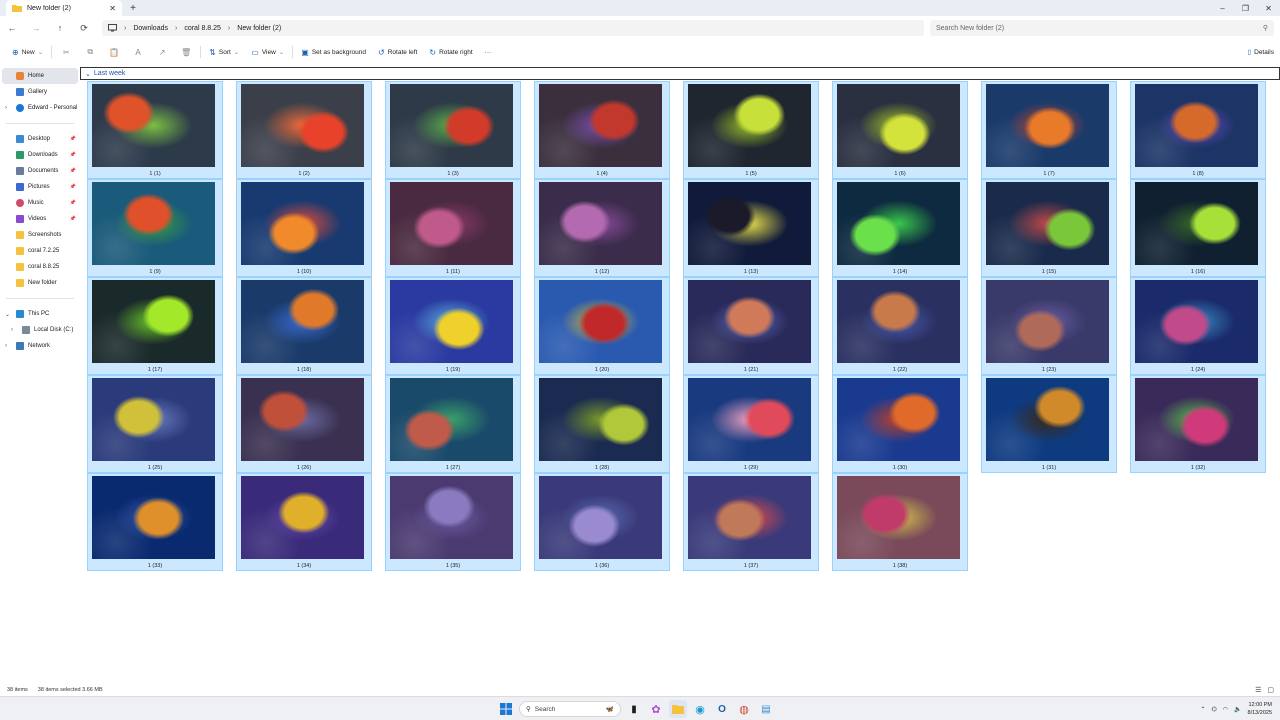 The height and width of the screenshot is (720, 1280). Describe the element at coordinates (40, 346) in the screenshot. I see `sidebar-item-network: › Network` at that location.